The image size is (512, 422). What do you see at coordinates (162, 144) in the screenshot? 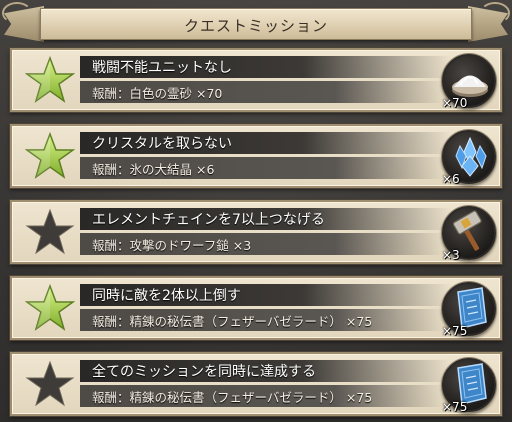
I see `mission-name: クリスタルを取らない` at bounding box center [162, 144].